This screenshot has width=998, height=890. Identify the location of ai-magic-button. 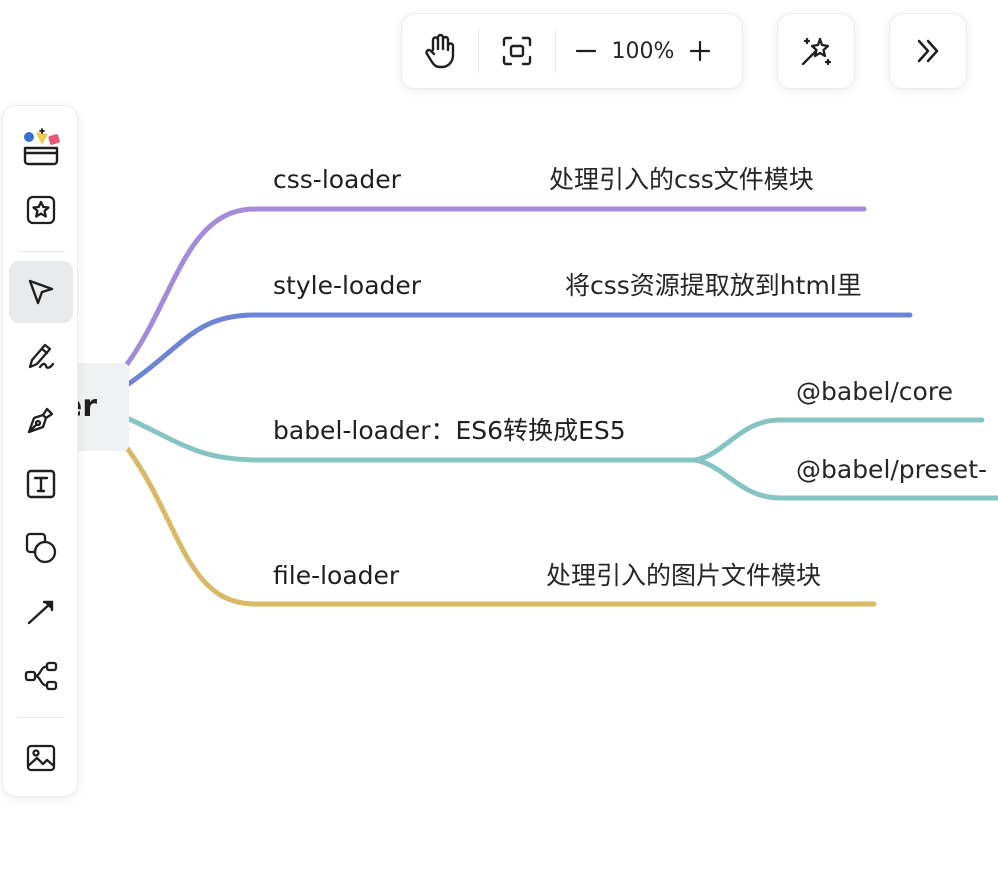
(816, 51).